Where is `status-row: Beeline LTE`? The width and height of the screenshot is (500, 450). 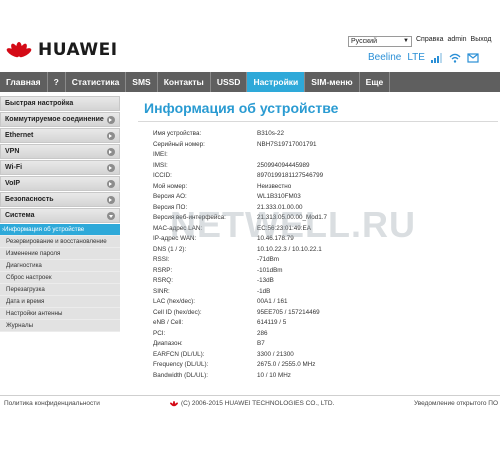 status-row: Beeline LTE is located at coordinates (423, 57).